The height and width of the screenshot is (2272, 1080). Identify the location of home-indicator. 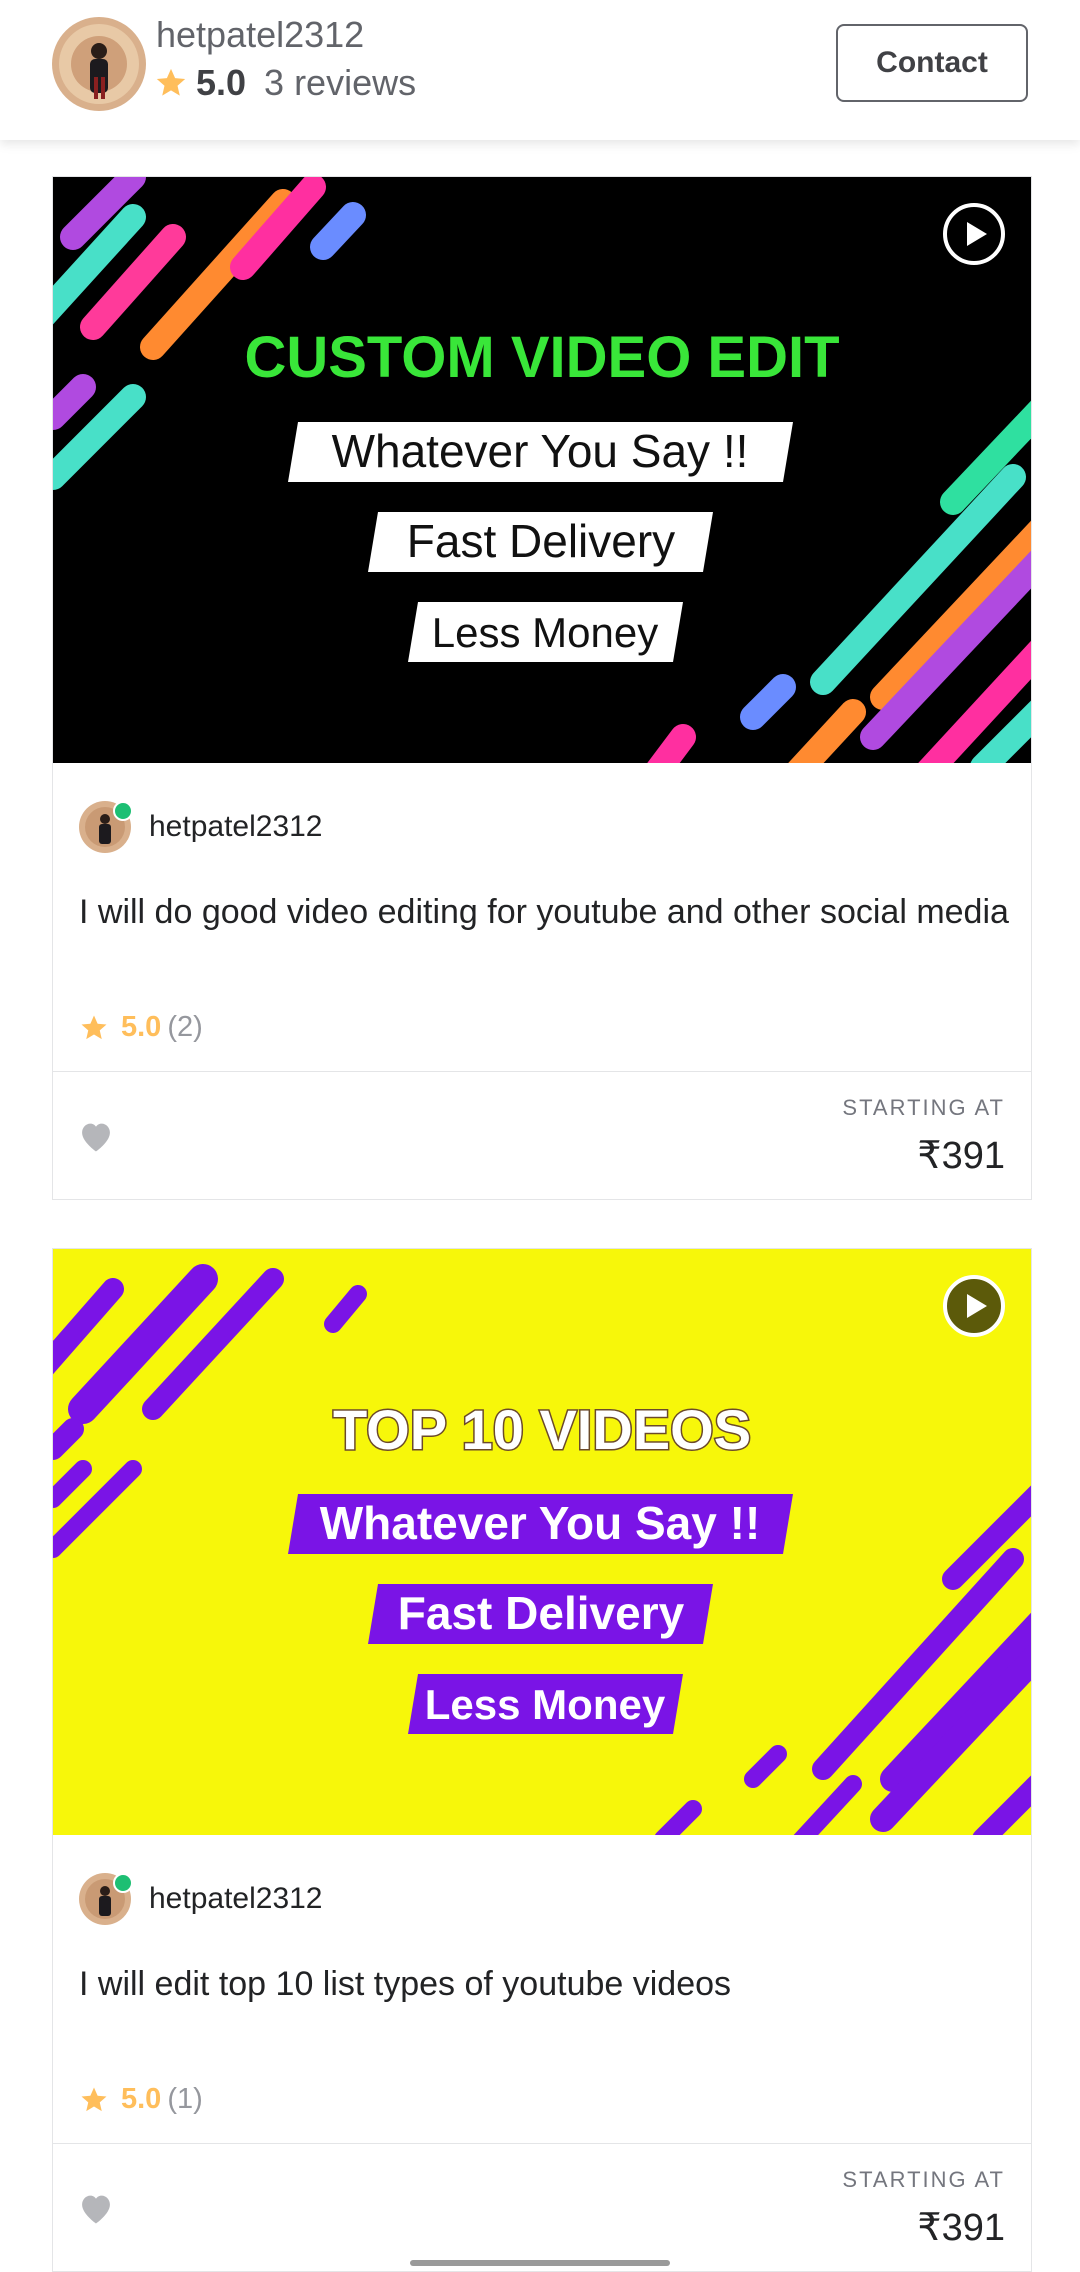
(540, 2263).